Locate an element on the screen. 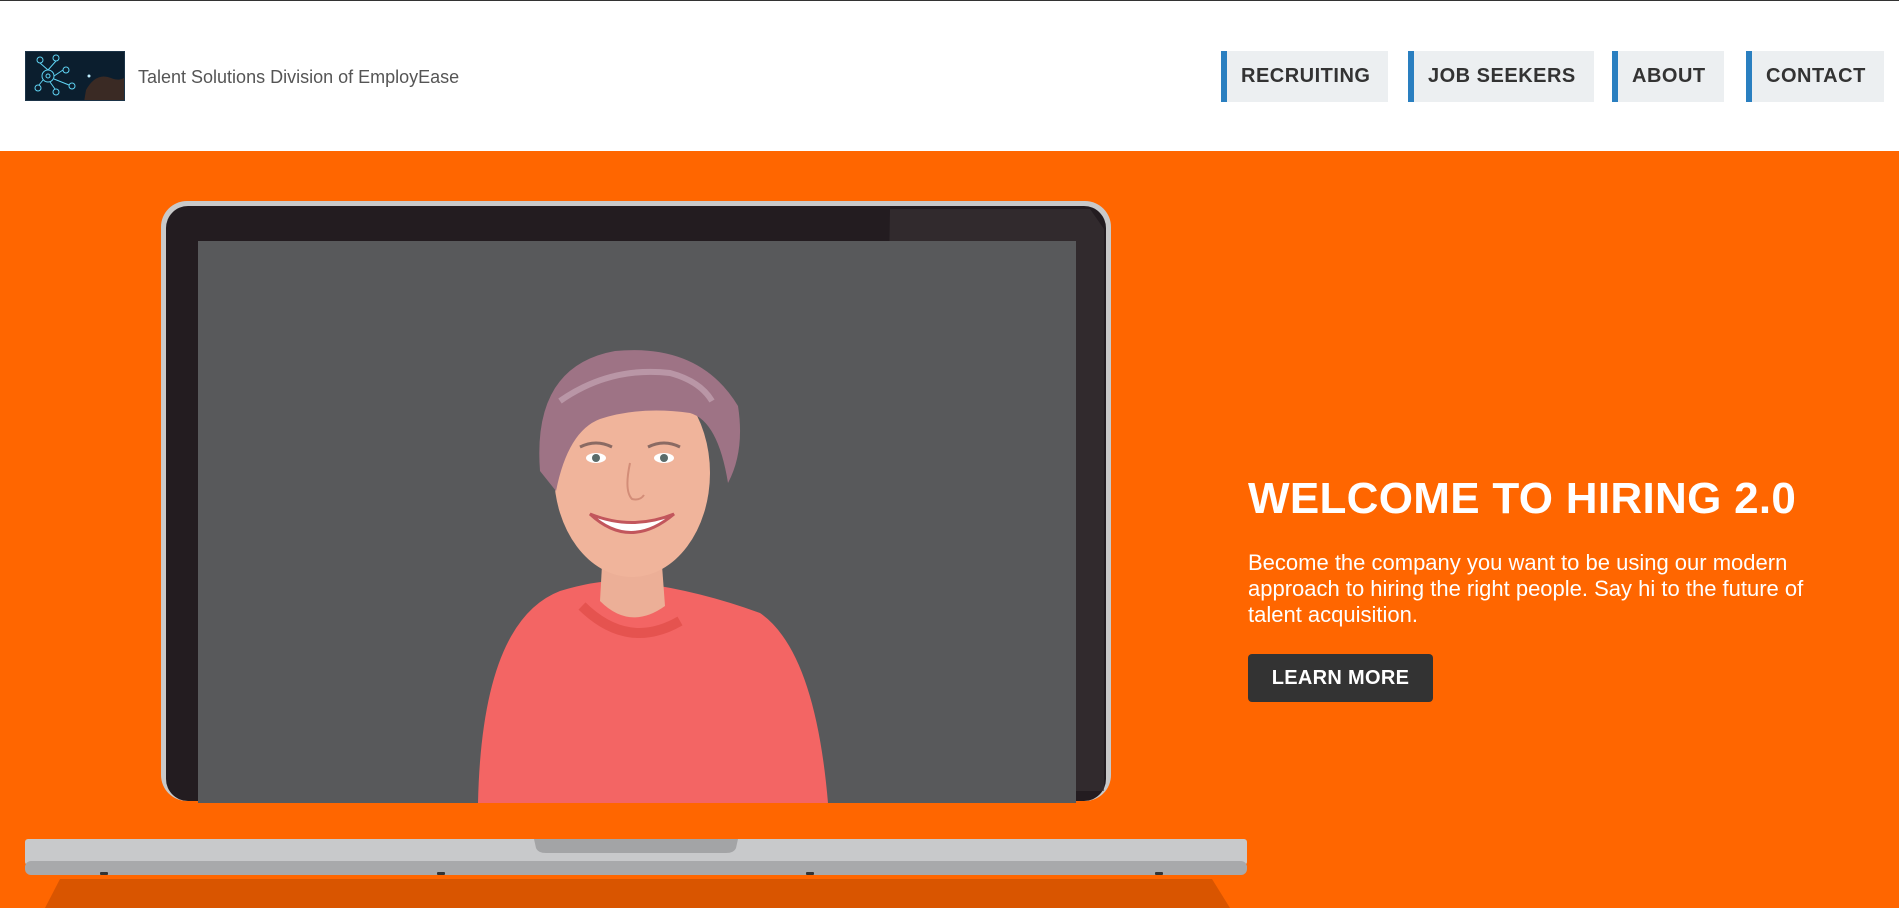  logo is located at coordinates (75, 76).